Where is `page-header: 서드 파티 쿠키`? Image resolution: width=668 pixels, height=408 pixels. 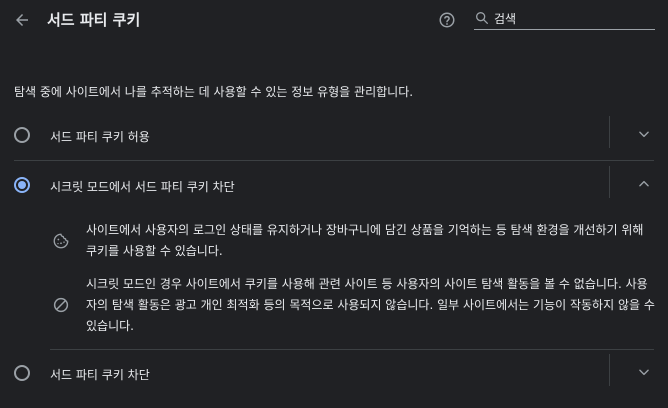 page-header: 서드 파티 쿠키 is located at coordinates (334, 20).